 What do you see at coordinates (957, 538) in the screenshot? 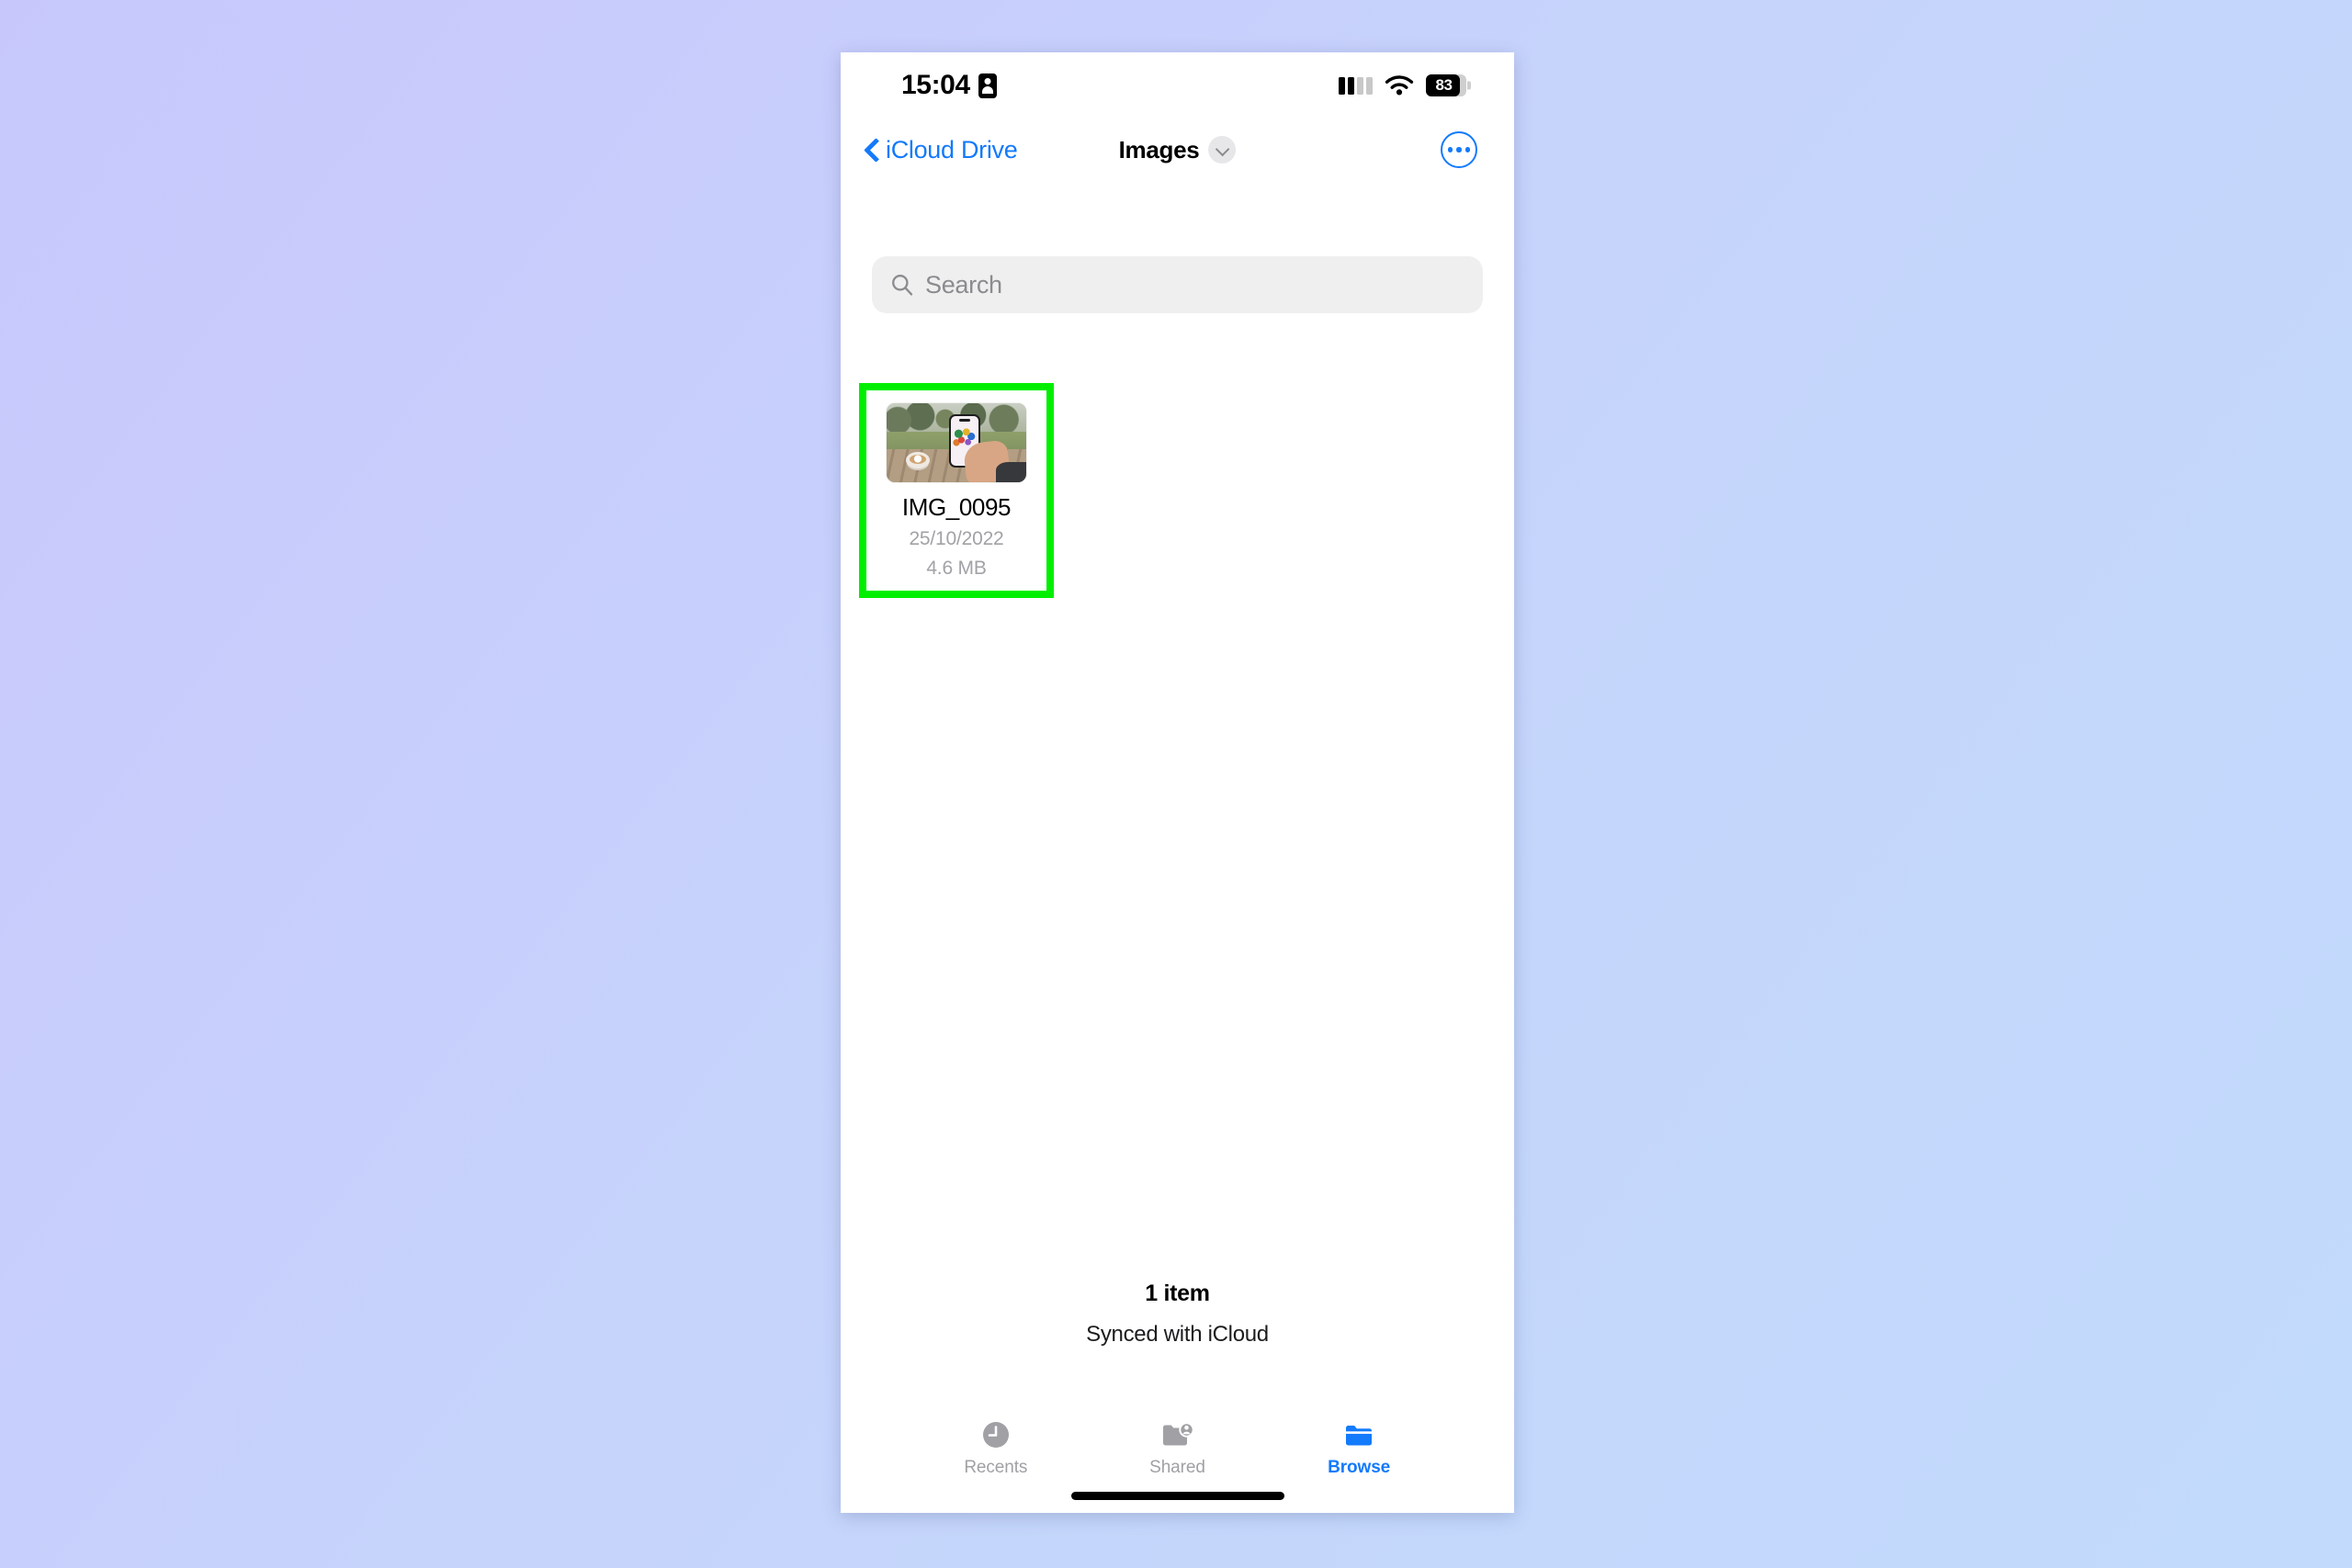
I see `file-date-label: 25/10/2022` at bounding box center [957, 538].